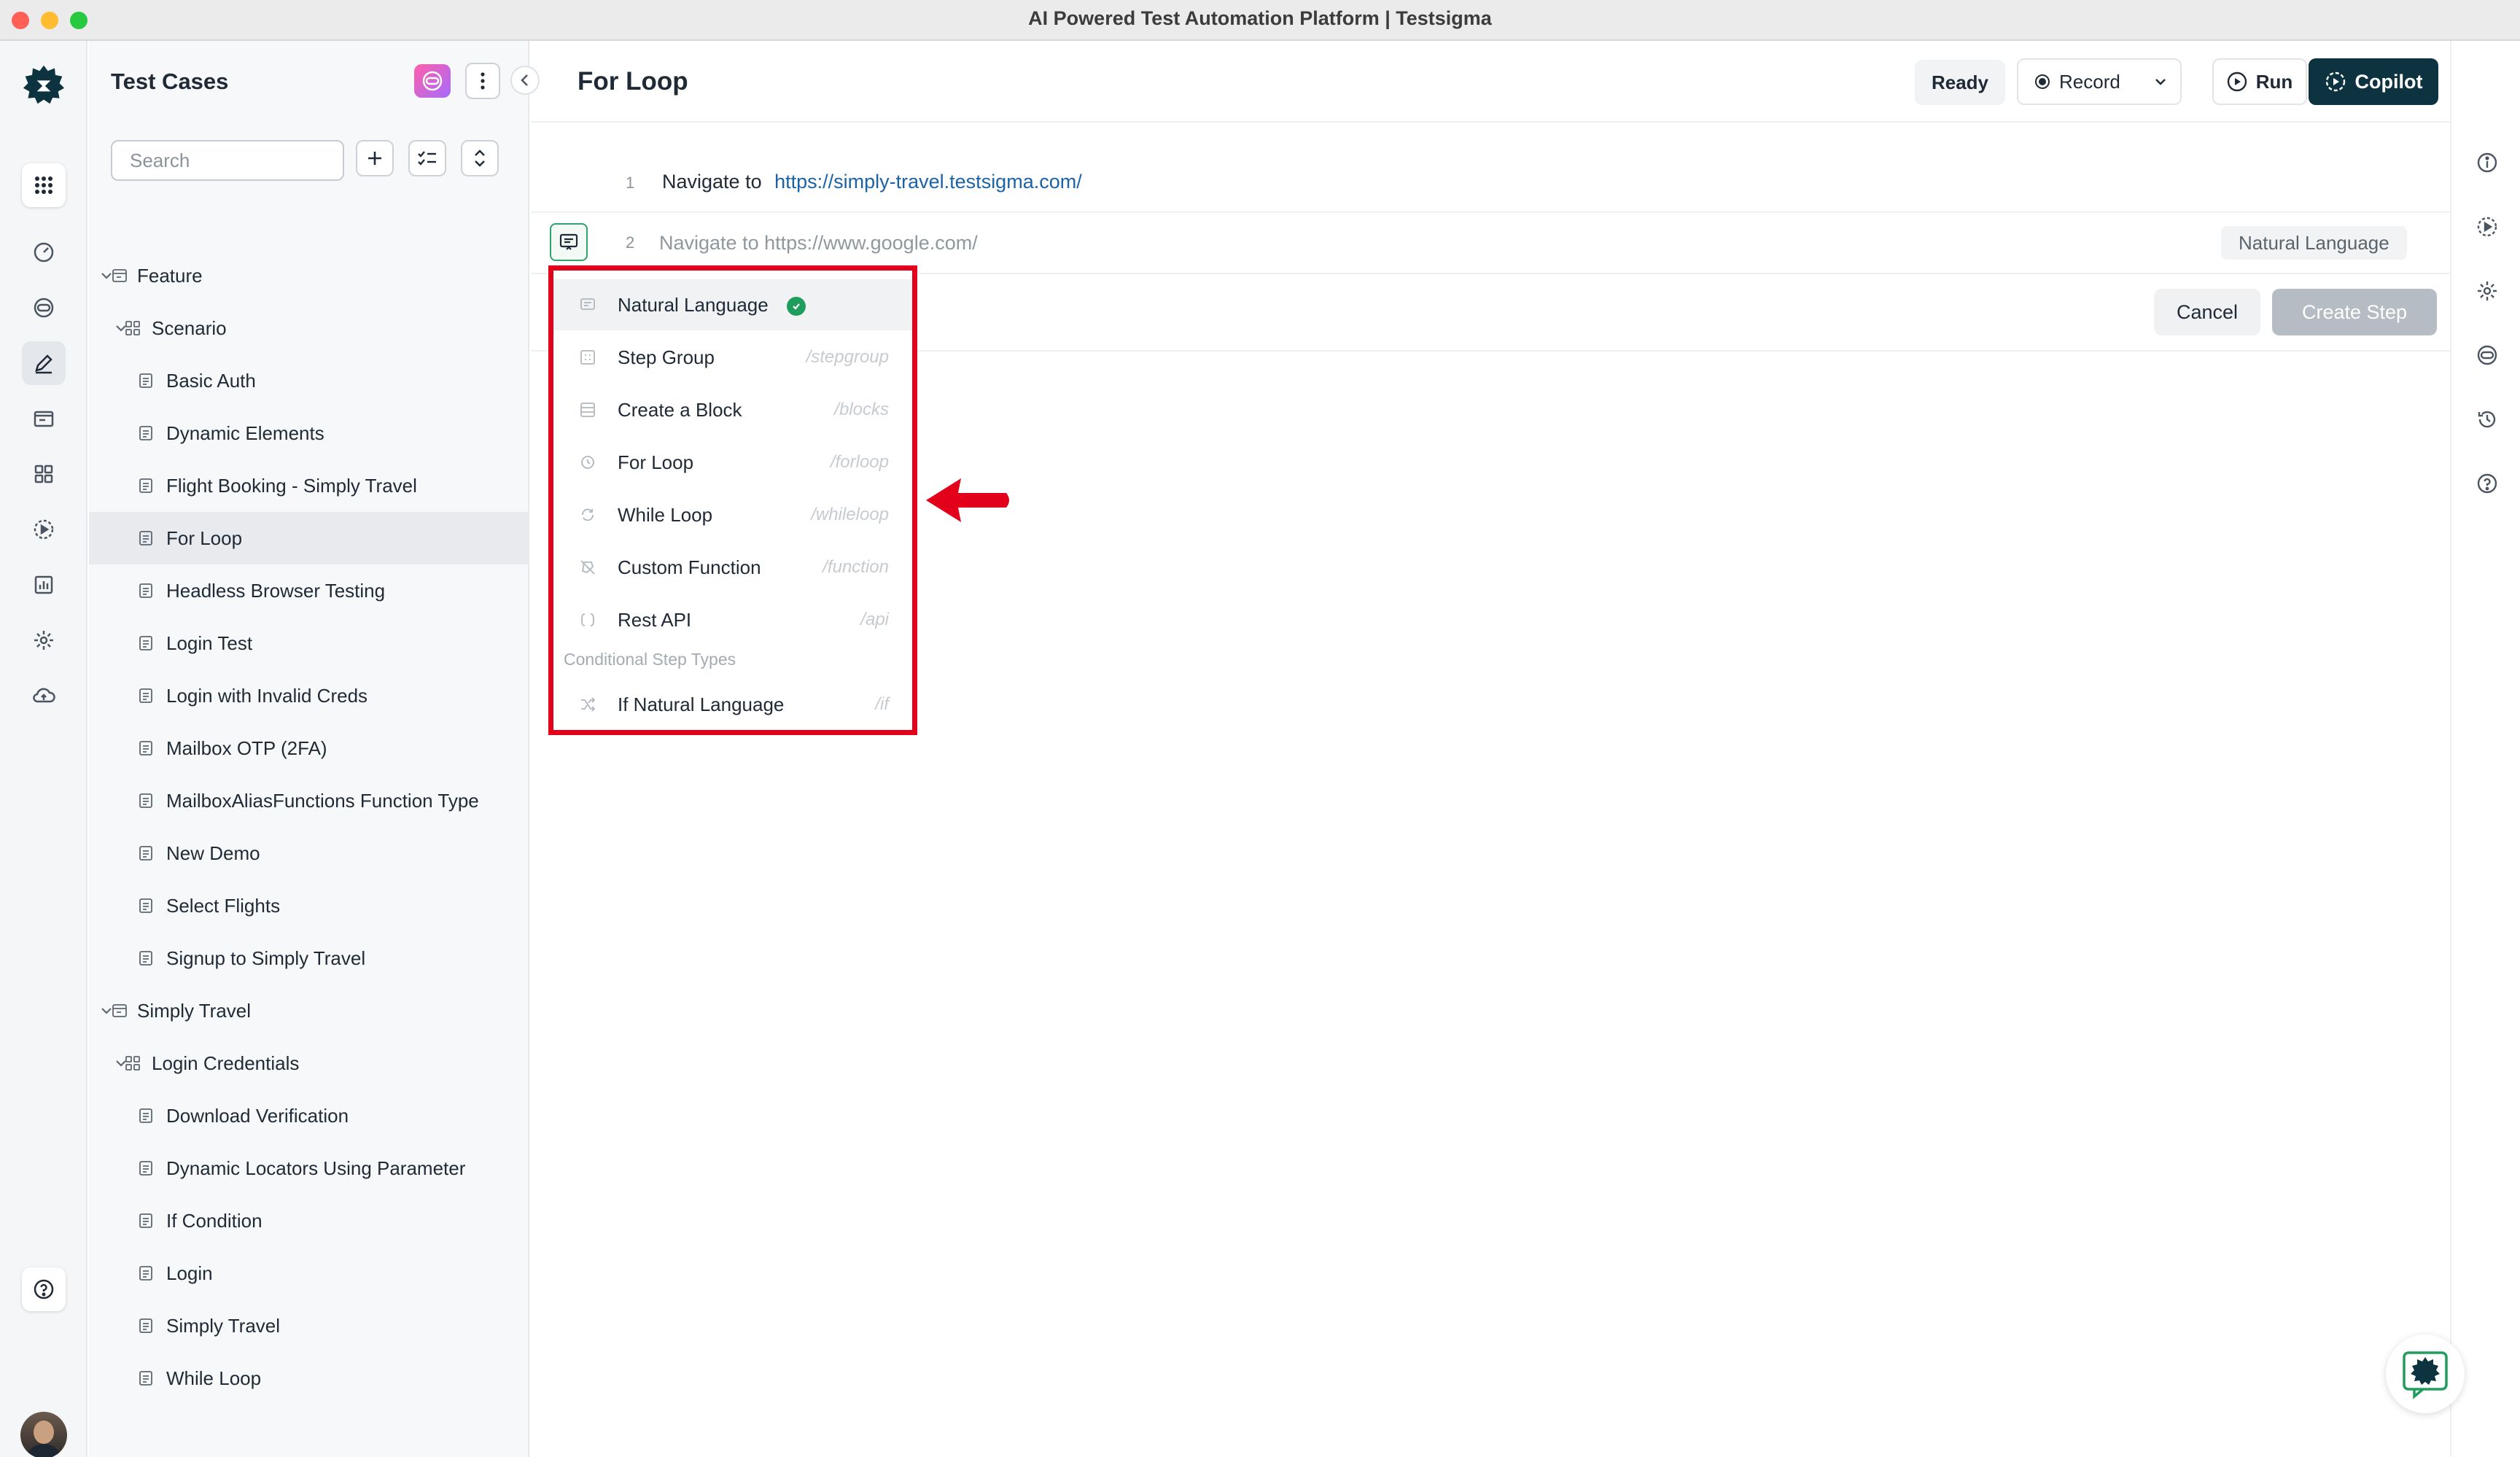 The height and width of the screenshot is (1457, 2520). I want to click on create-step-button: Create Step, so click(2354, 312).